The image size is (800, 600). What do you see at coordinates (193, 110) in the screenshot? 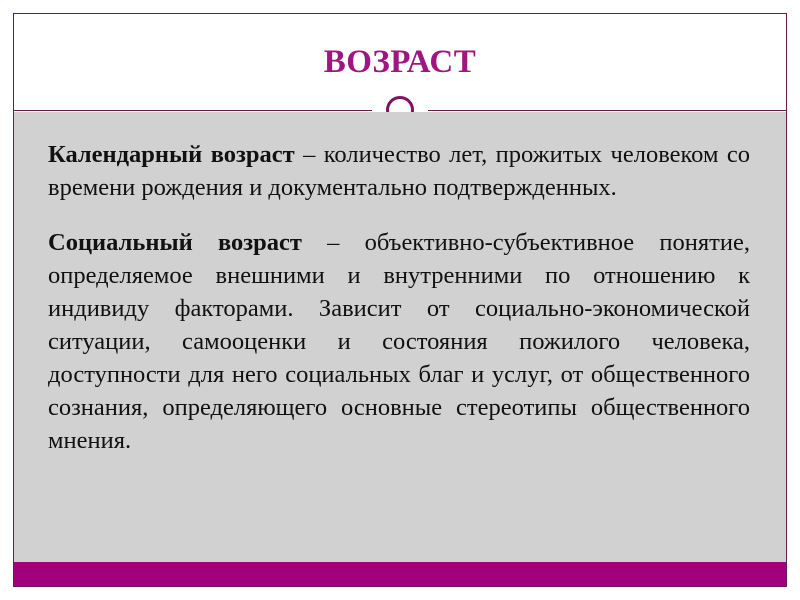
I see `header-divider-left` at bounding box center [193, 110].